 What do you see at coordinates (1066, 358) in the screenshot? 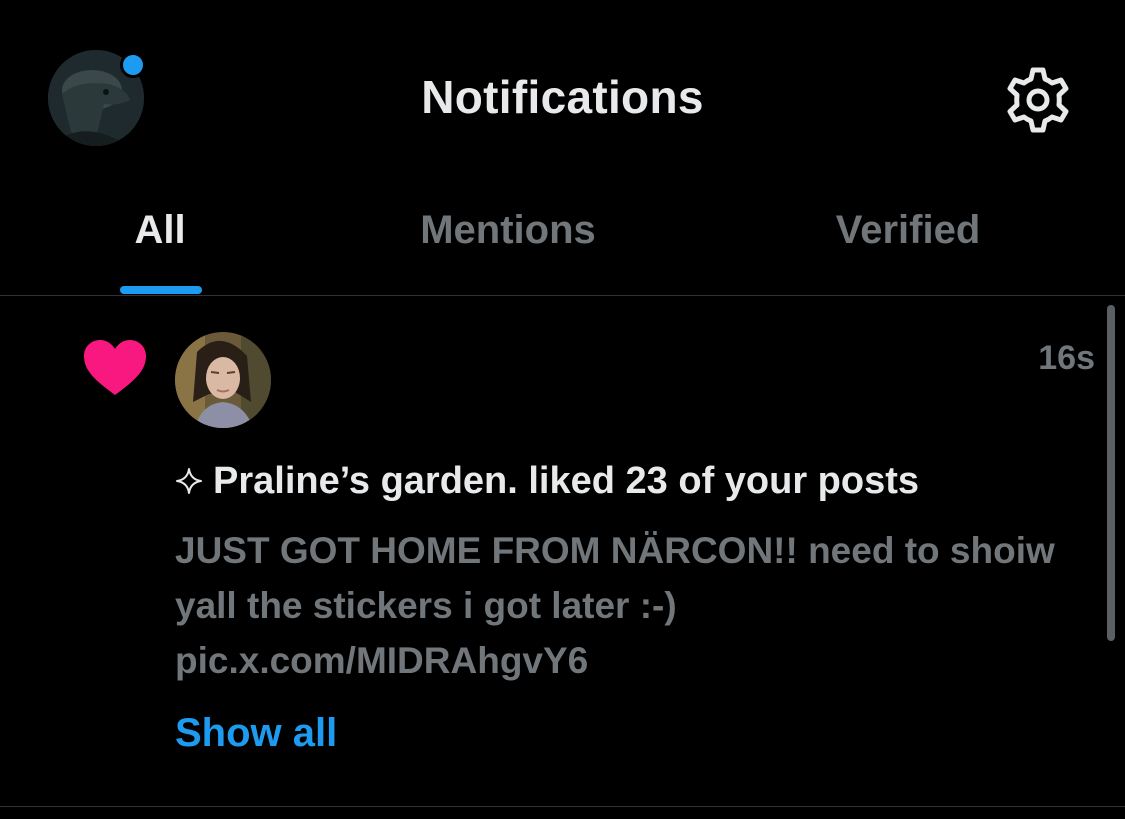
I see `timestamp: 16s` at bounding box center [1066, 358].